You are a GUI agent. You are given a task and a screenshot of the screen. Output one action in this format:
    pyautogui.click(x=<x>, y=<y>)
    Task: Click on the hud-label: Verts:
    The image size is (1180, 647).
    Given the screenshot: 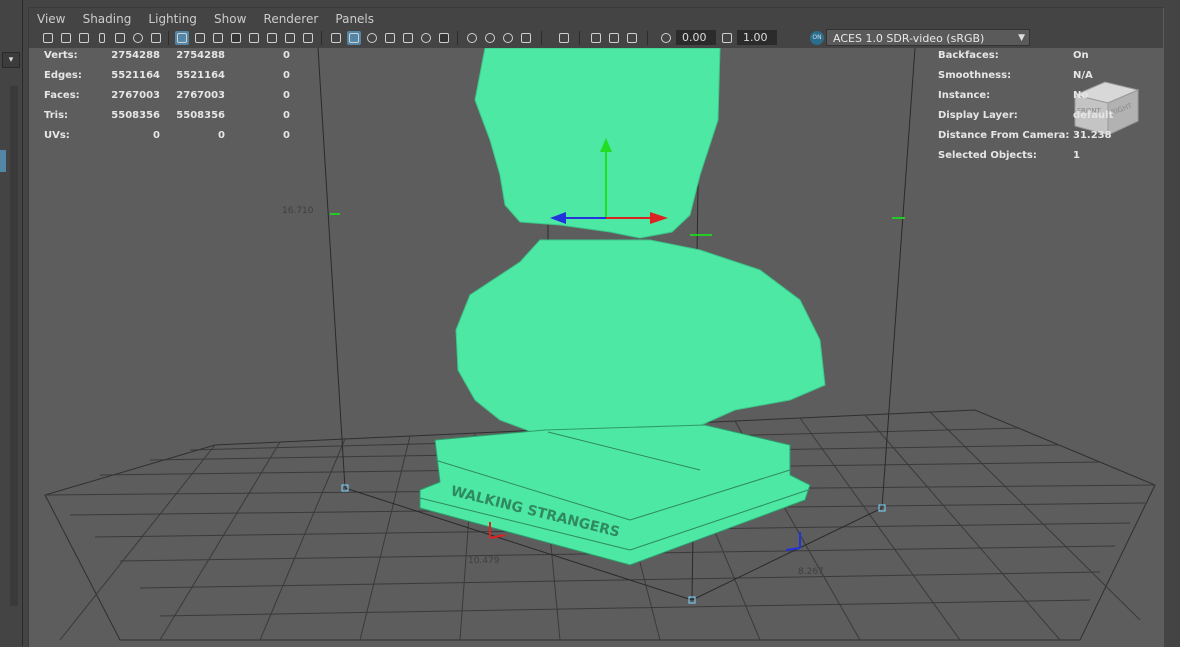 What is the action you would take?
    pyautogui.click(x=61, y=55)
    